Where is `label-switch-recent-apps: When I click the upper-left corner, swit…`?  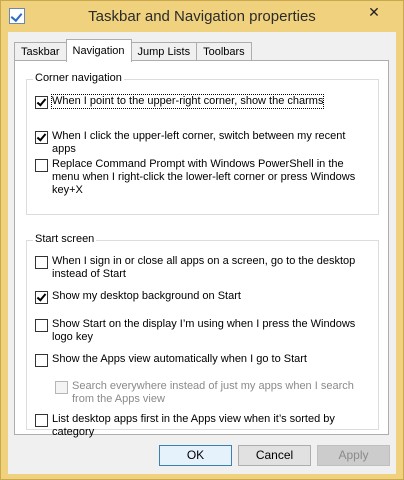
label-switch-recent-apps: When I click the upper-left corner, swit… is located at coordinates (199, 142).